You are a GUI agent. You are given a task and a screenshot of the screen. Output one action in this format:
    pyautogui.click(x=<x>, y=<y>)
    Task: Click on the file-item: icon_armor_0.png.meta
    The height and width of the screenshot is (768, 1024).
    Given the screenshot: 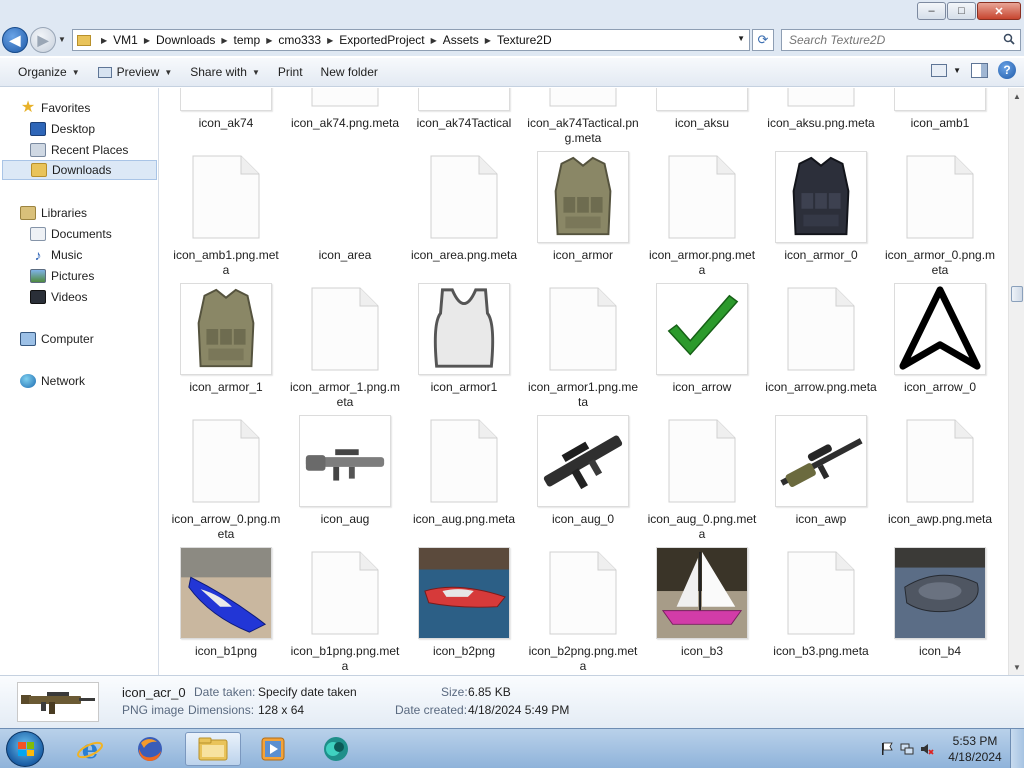 What is the action you would take?
    pyautogui.click(x=940, y=216)
    